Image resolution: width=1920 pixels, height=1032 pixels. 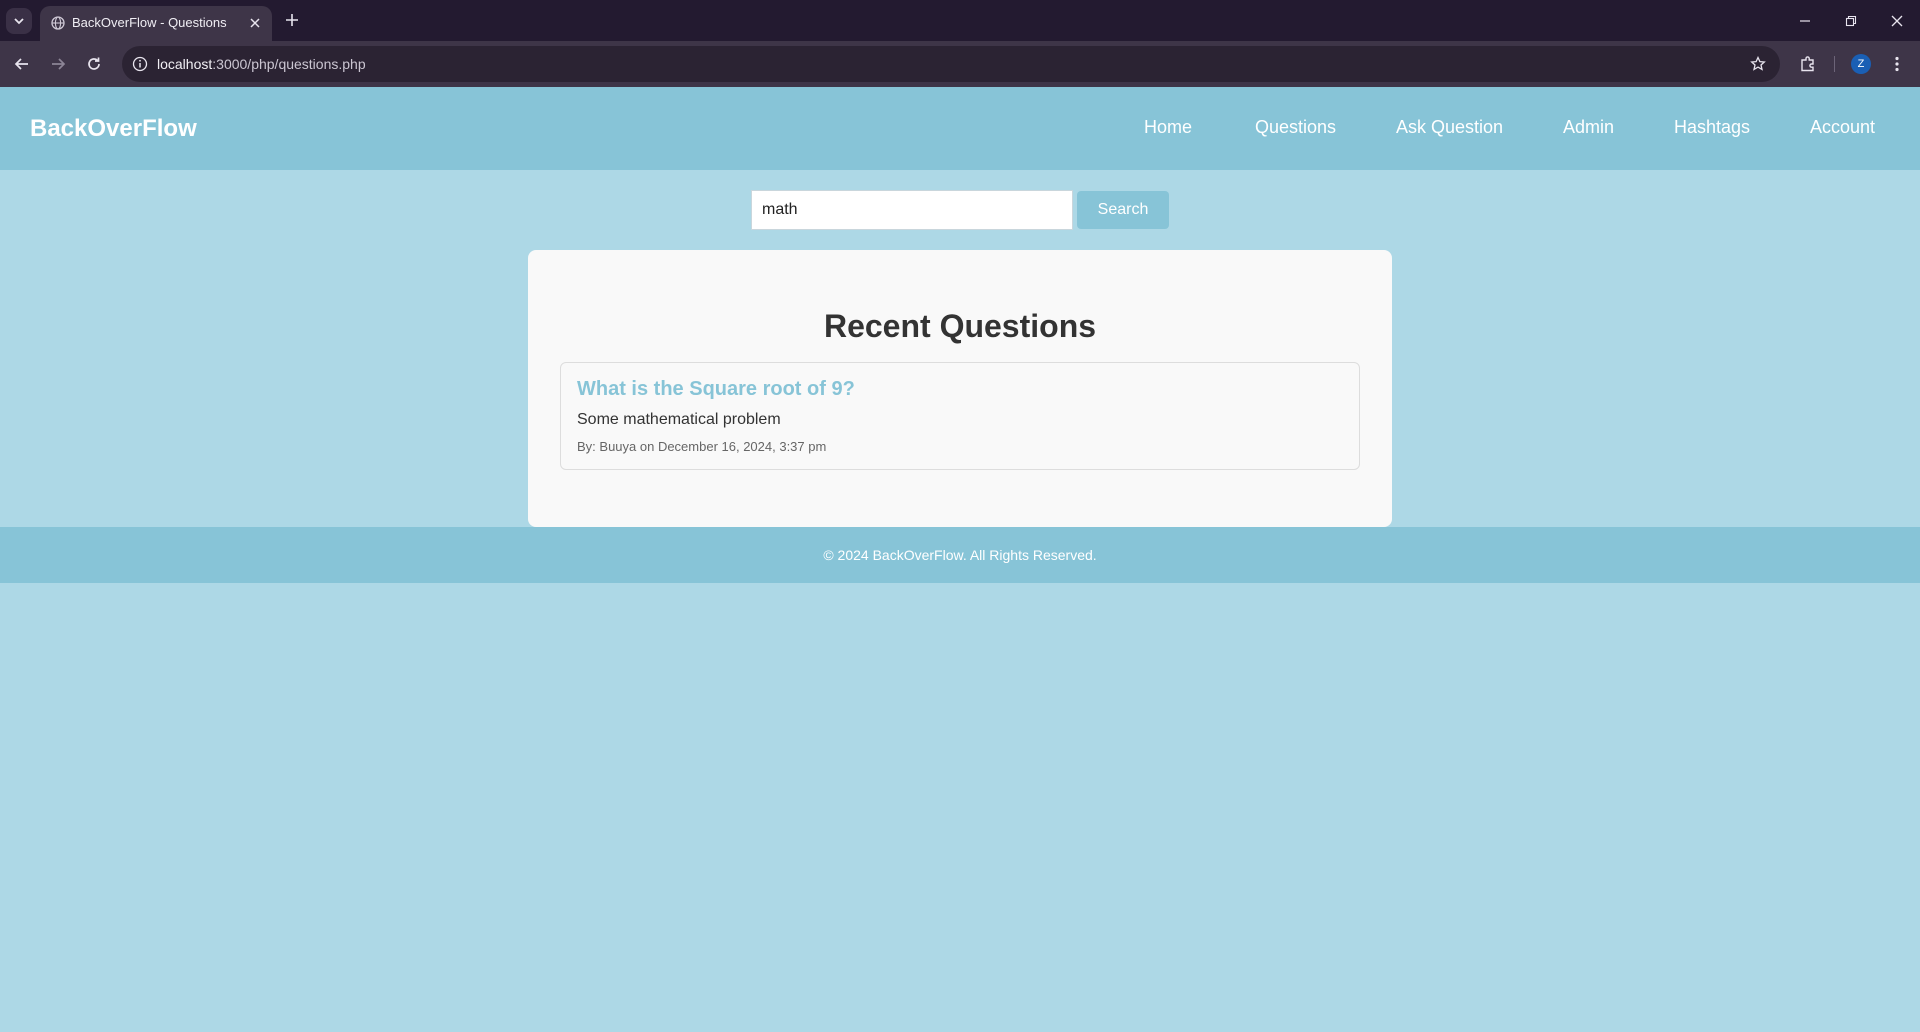 I want to click on url-text: localhost:3000/php/questions.php, so click(x=261, y=64).